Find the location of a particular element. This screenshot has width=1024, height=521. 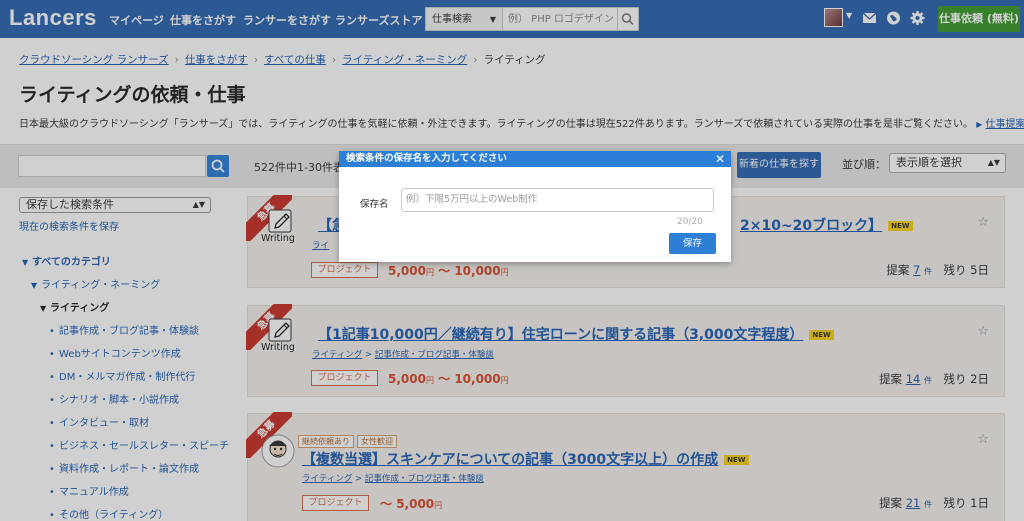

close-icon: ✕ is located at coordinates (720, 159).